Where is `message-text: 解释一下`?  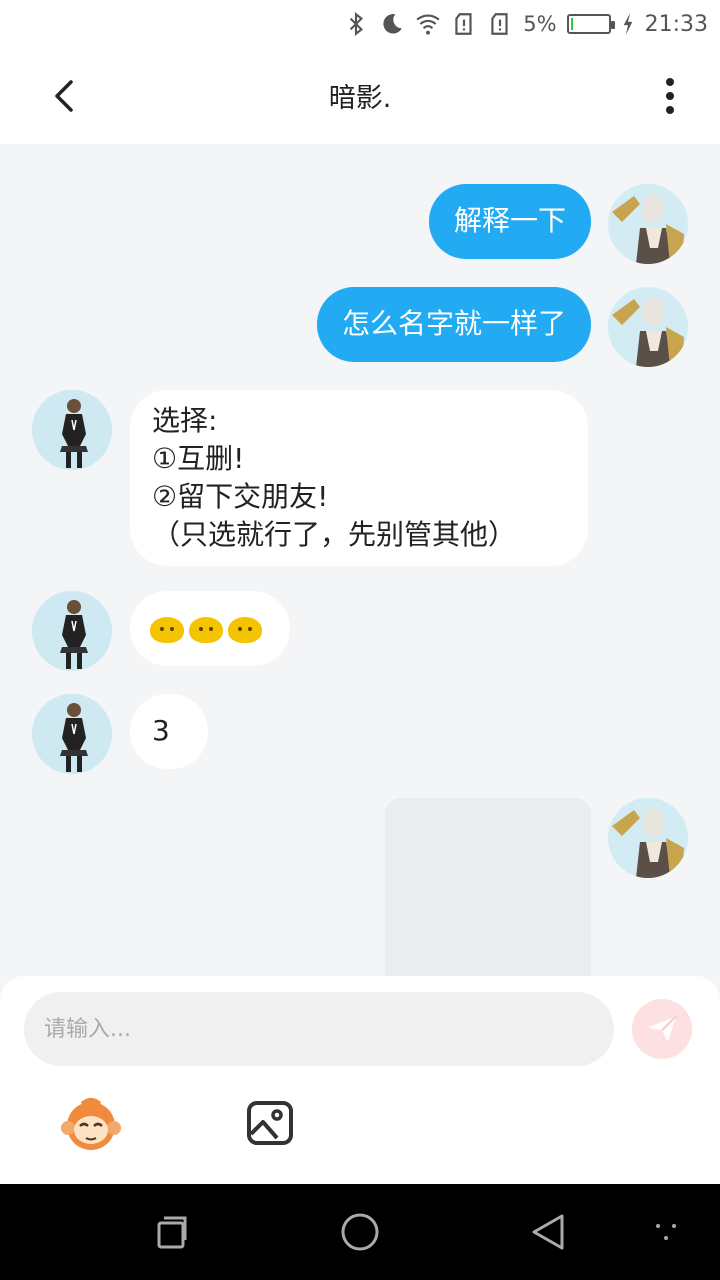 message-text: 解释一下 is located at coordinates (509, 220).